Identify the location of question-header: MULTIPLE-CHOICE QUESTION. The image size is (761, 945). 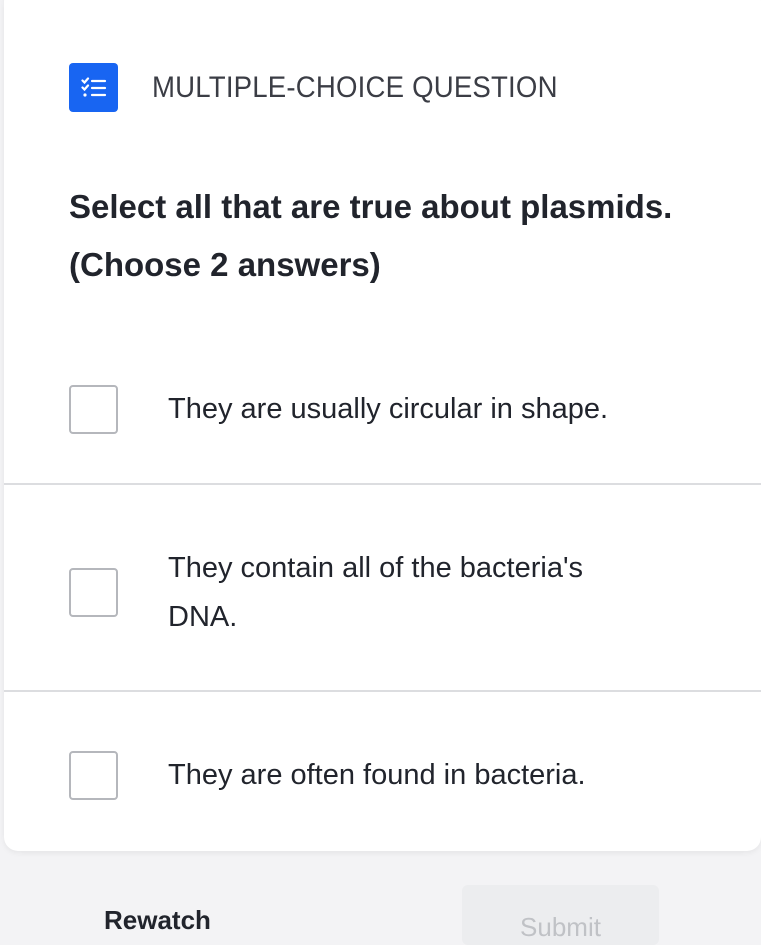
(331, 87).